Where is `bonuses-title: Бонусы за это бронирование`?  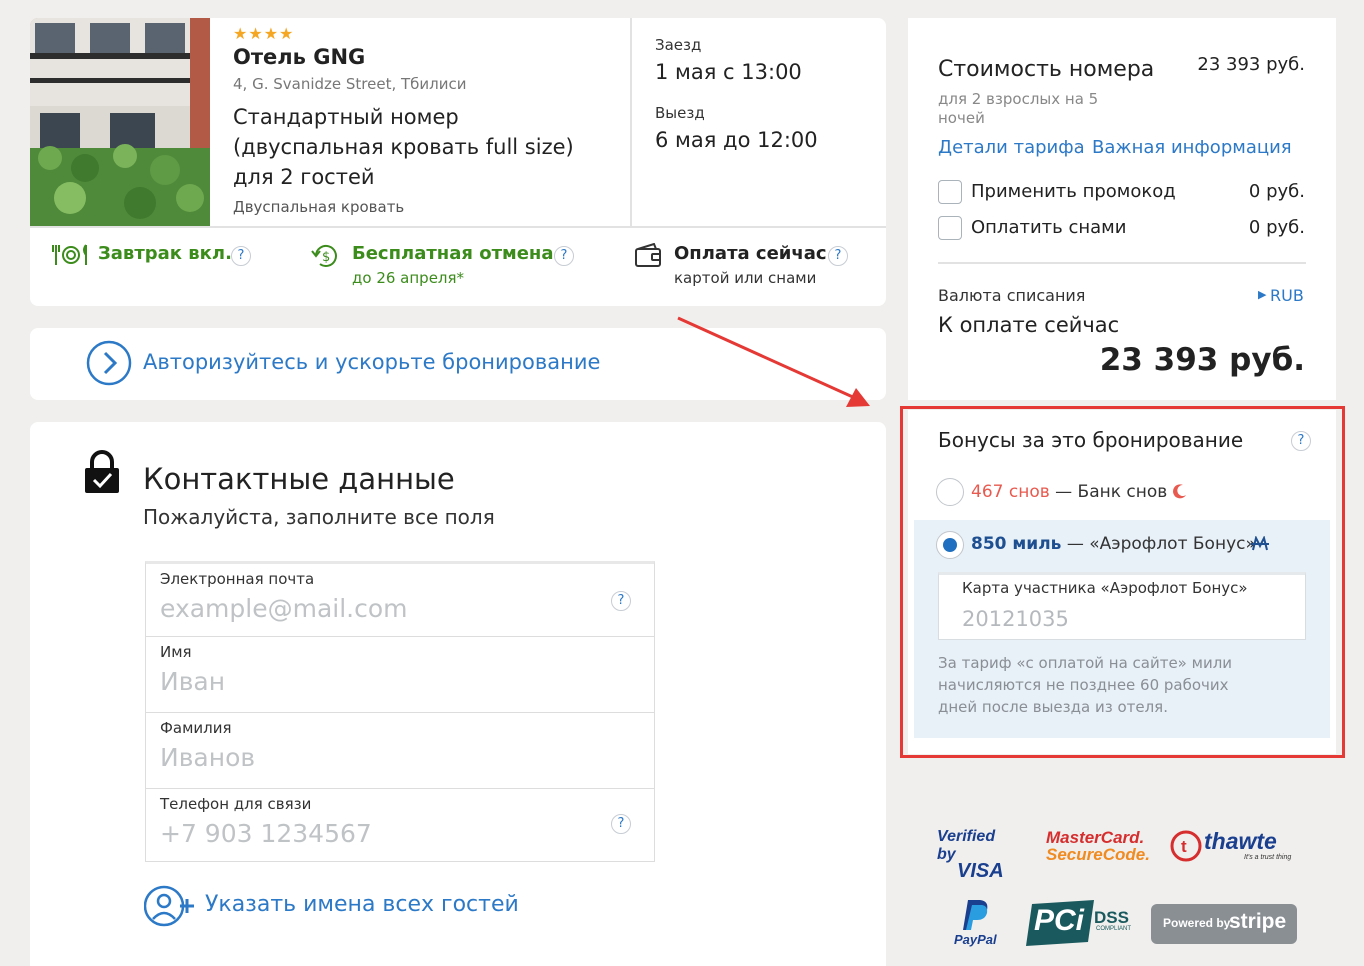 bonuses-title: Бонусы за это бронирование is located at coordinates (1091, 440).